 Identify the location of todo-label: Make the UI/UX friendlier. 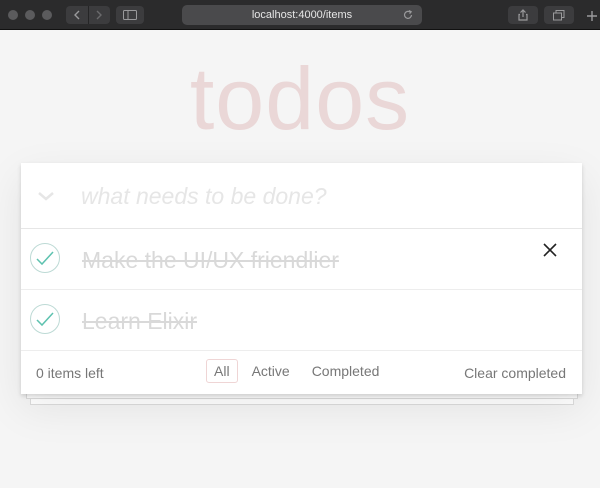
(210, 260).